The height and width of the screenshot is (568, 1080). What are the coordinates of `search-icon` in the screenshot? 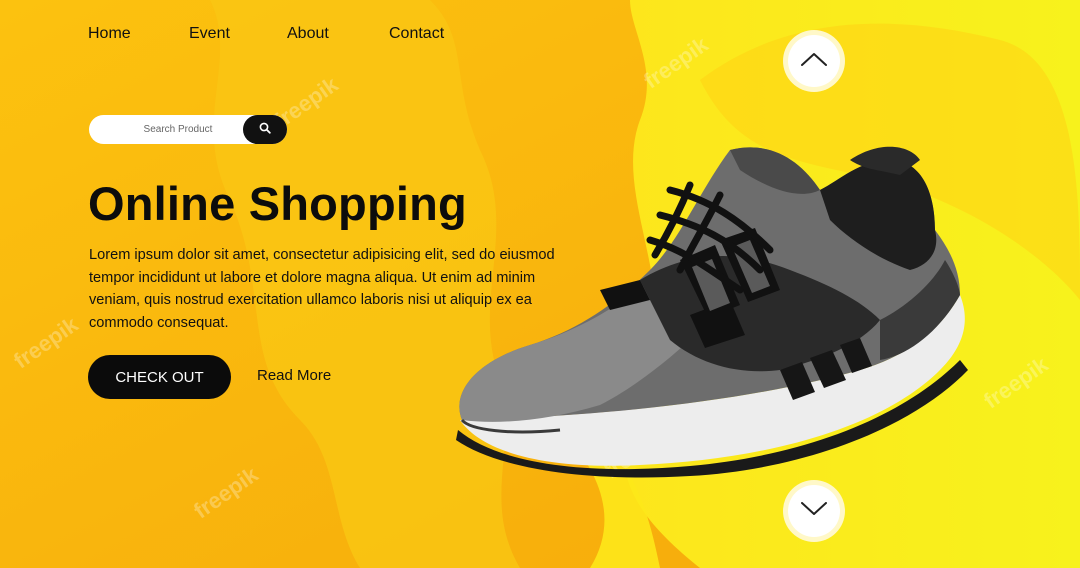 It's located at (265, 130).